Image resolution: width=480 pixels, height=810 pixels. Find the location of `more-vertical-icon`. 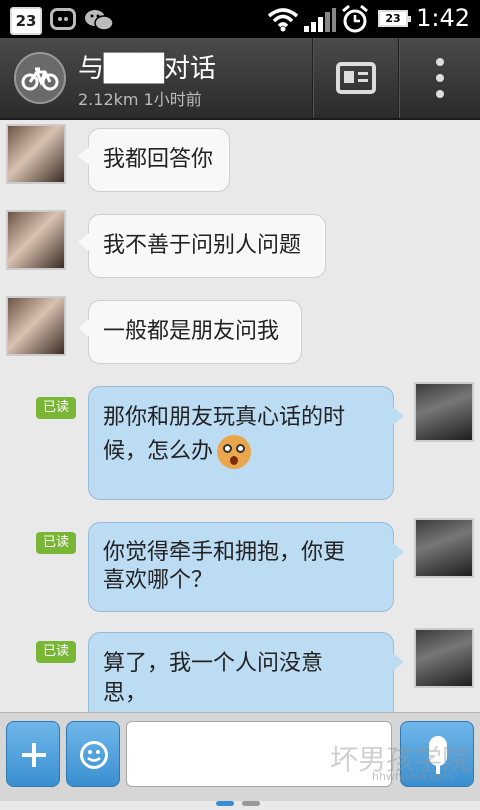

more-vertical-icon is located at coordinates (440, 78).